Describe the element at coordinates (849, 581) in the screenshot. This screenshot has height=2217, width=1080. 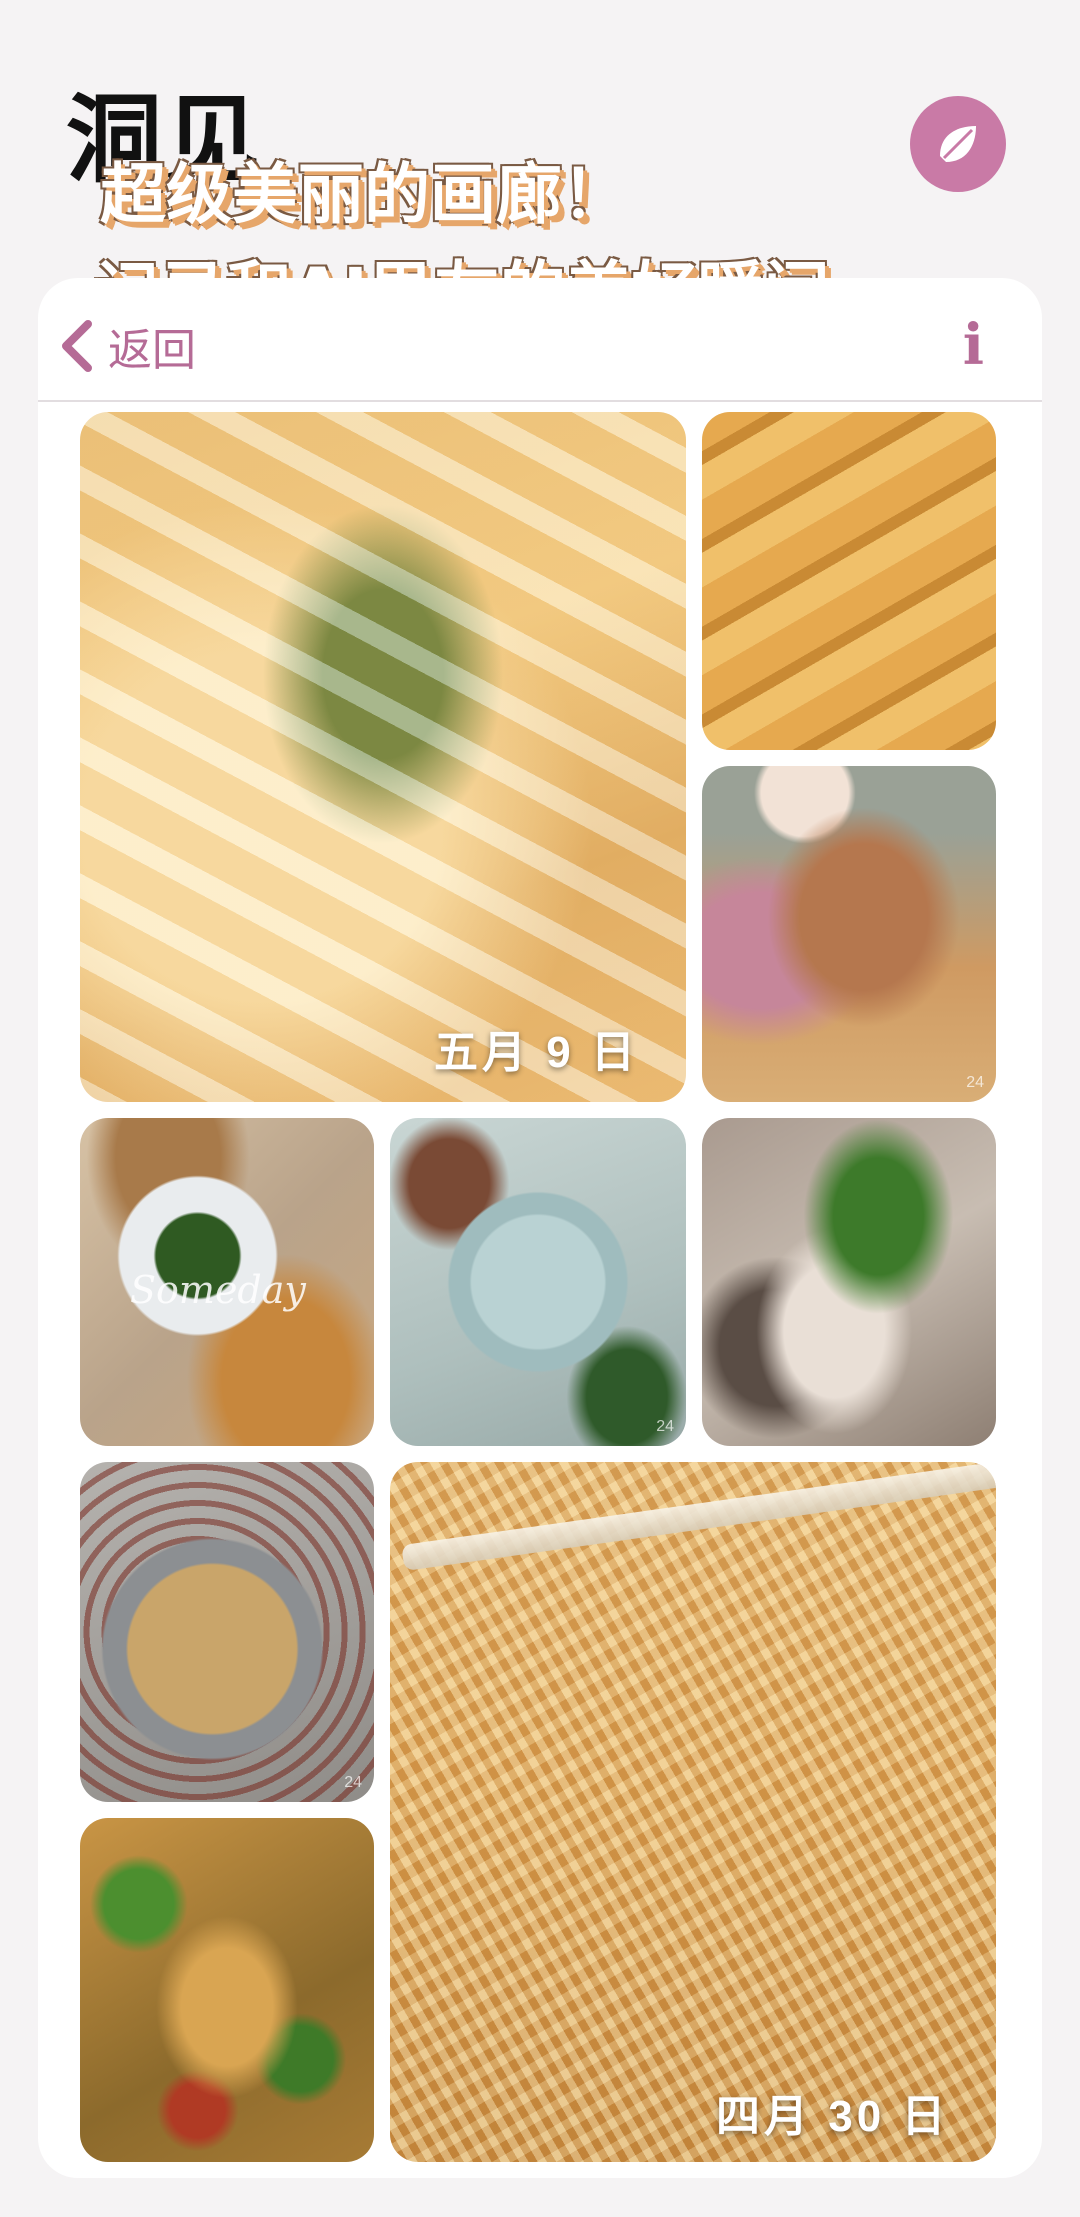
I see `photo-fried-skewers` at that location.